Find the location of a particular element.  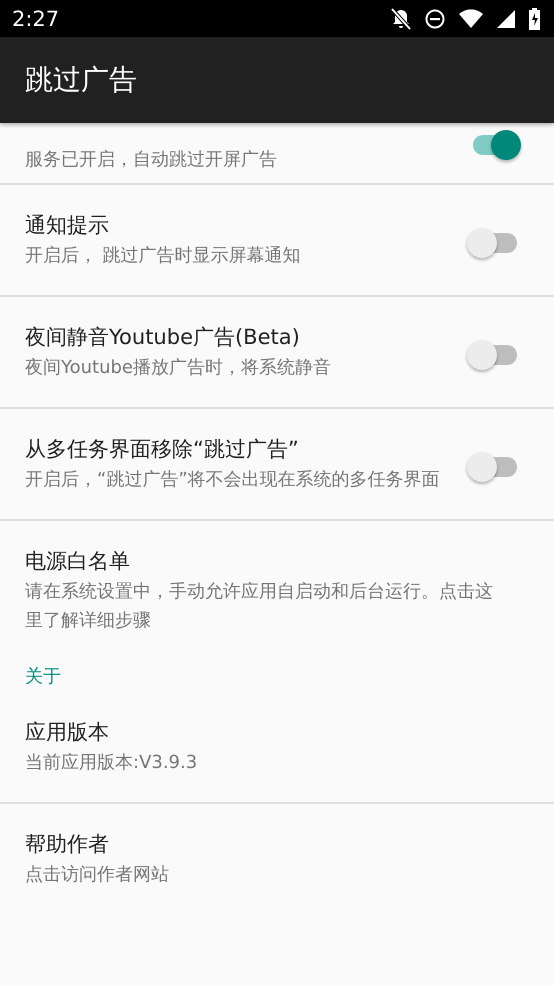

item-summary: 夜间Youtube播放广告时，将系统静音 is located at coordinates (178, 368).